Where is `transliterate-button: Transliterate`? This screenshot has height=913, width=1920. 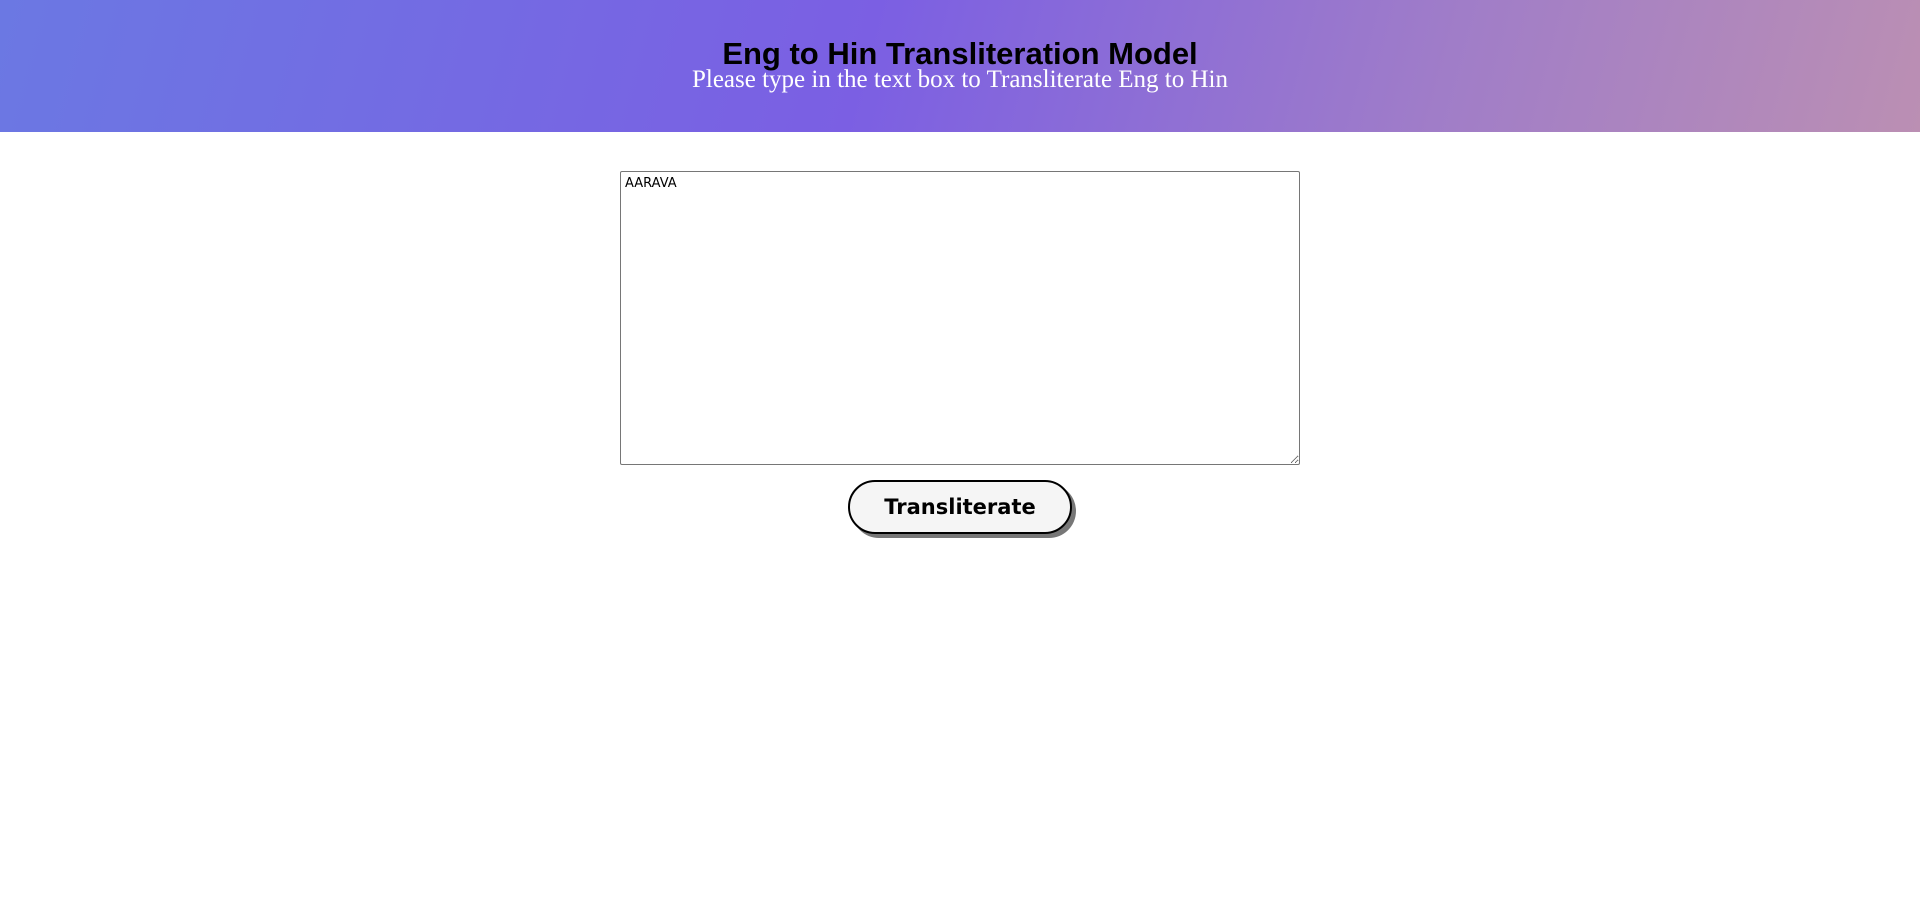
transliterate-button: Transliterate is located at coordinates (960, 507).